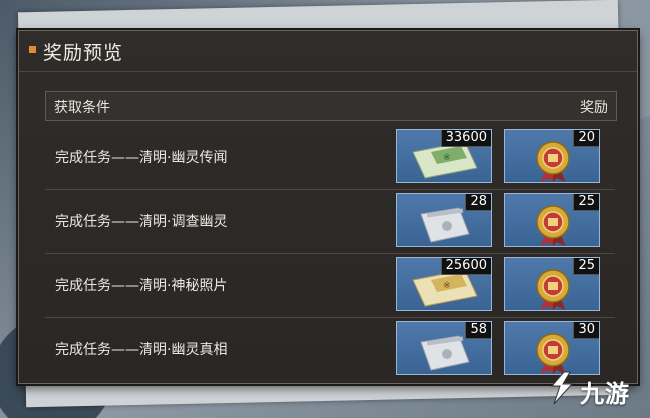 This screenshot has width=650, height=418. What do you see at coordinates (141, 158) in the screenshot?
I see `condition-label: 完成任务——清明·幽灵传闻` at bounding box center [141, 158].